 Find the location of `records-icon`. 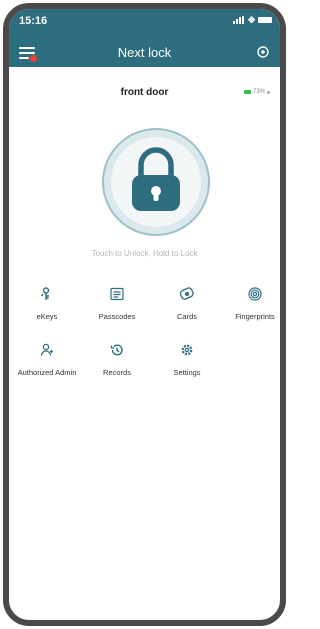

records-icon is located at coordinates (116, 350).